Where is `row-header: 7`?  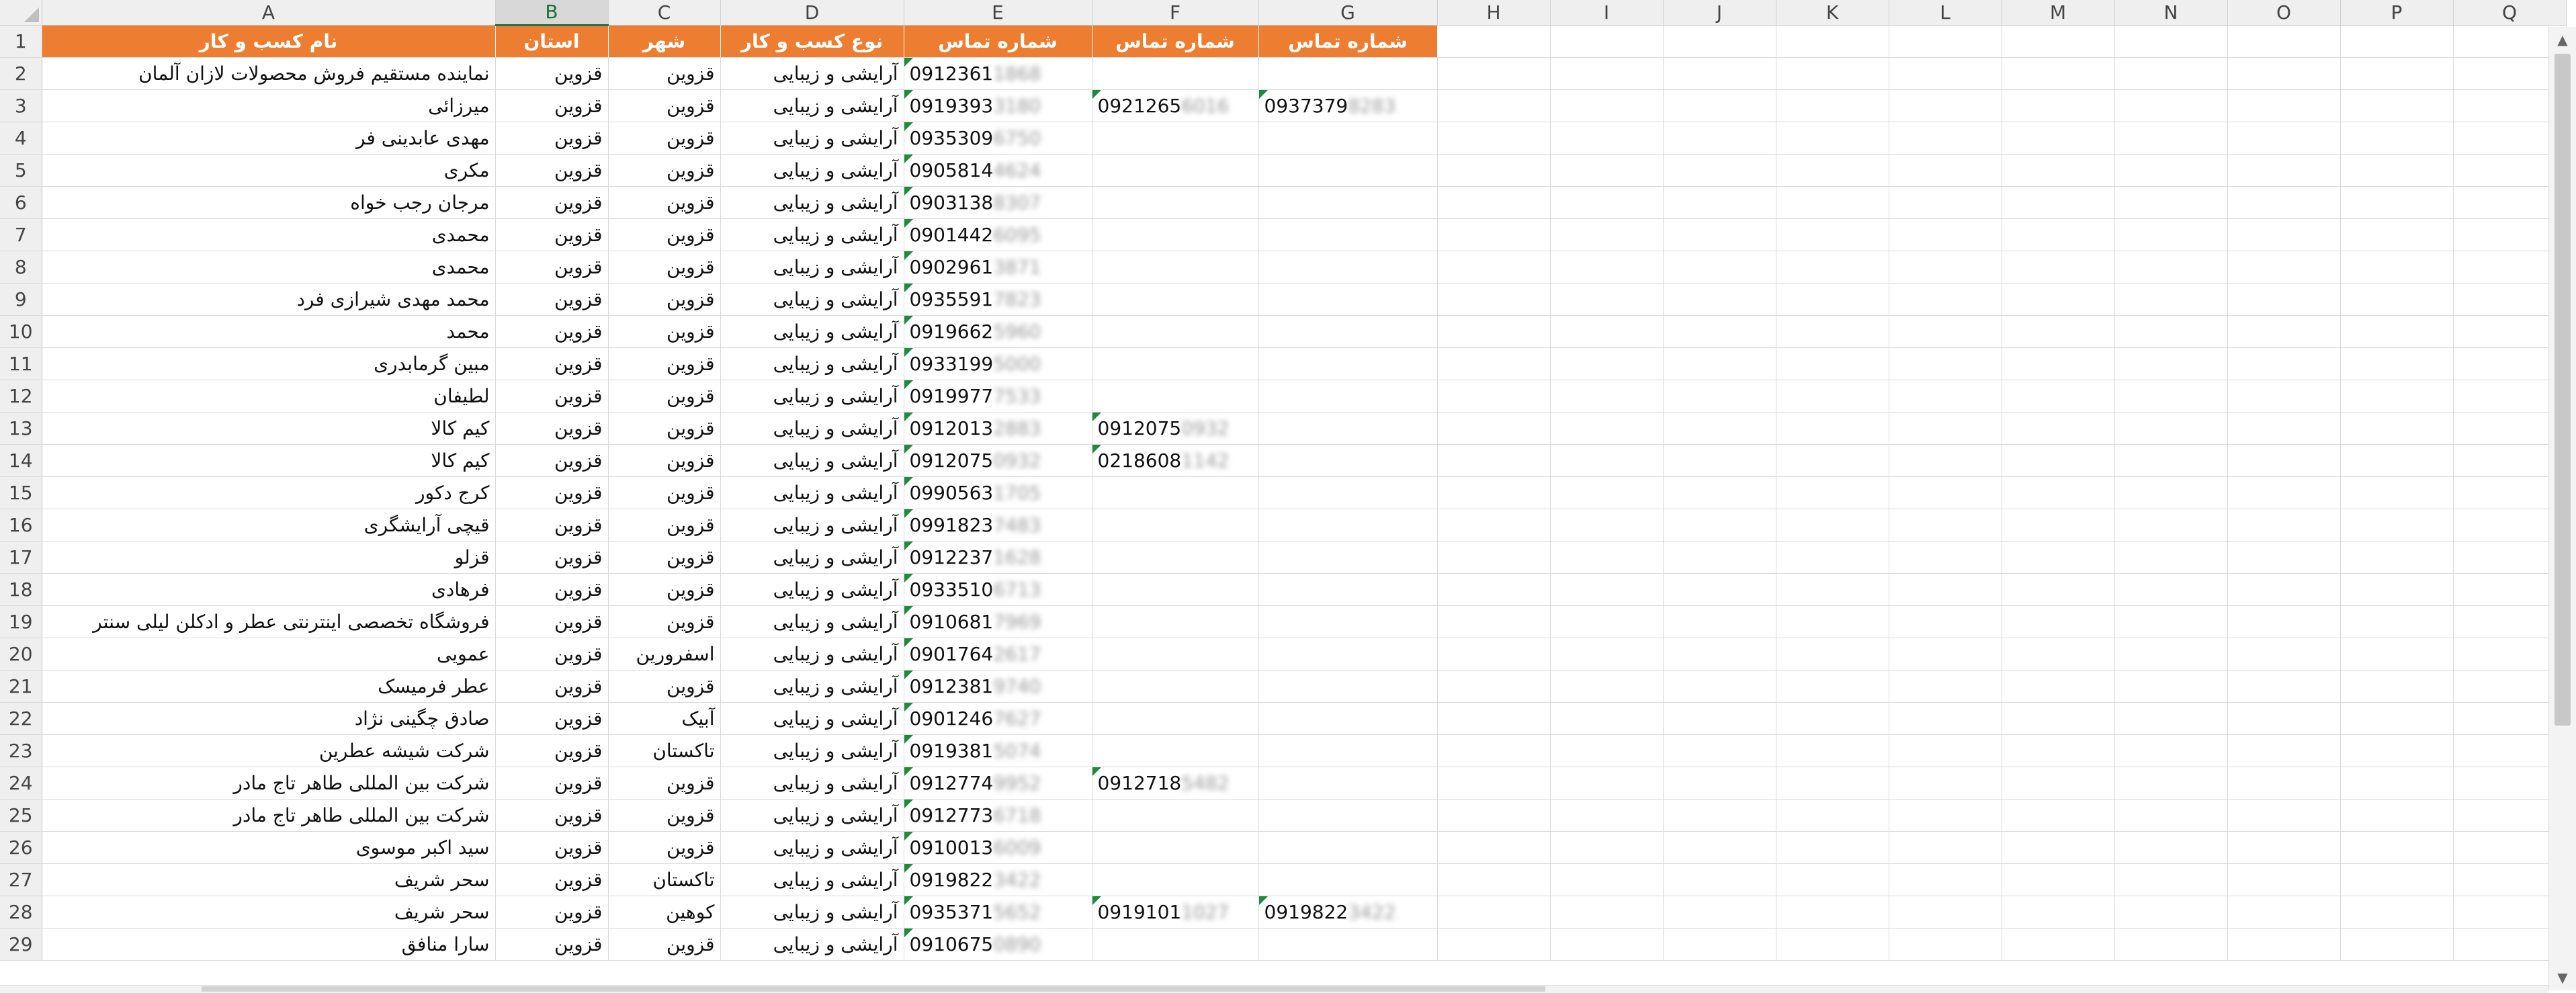
row-header: 7 is located at coordinates (21, 234).